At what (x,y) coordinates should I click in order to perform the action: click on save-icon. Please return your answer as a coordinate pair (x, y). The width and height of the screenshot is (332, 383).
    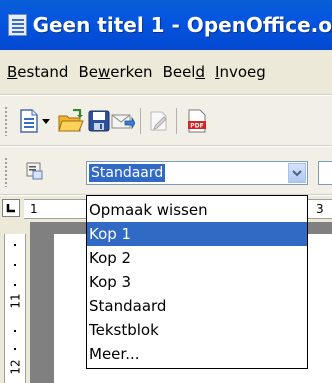
    Looking at the image, I should click on (99, 121).